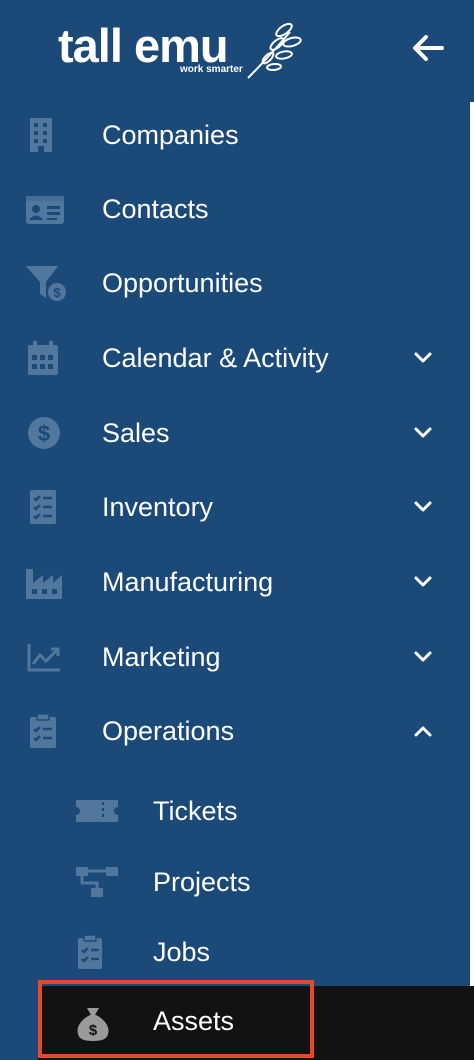 The width and height of the screenshot is (474, 1060). I want to click on nav-item-sales: $ Sales, so click(235, 432).